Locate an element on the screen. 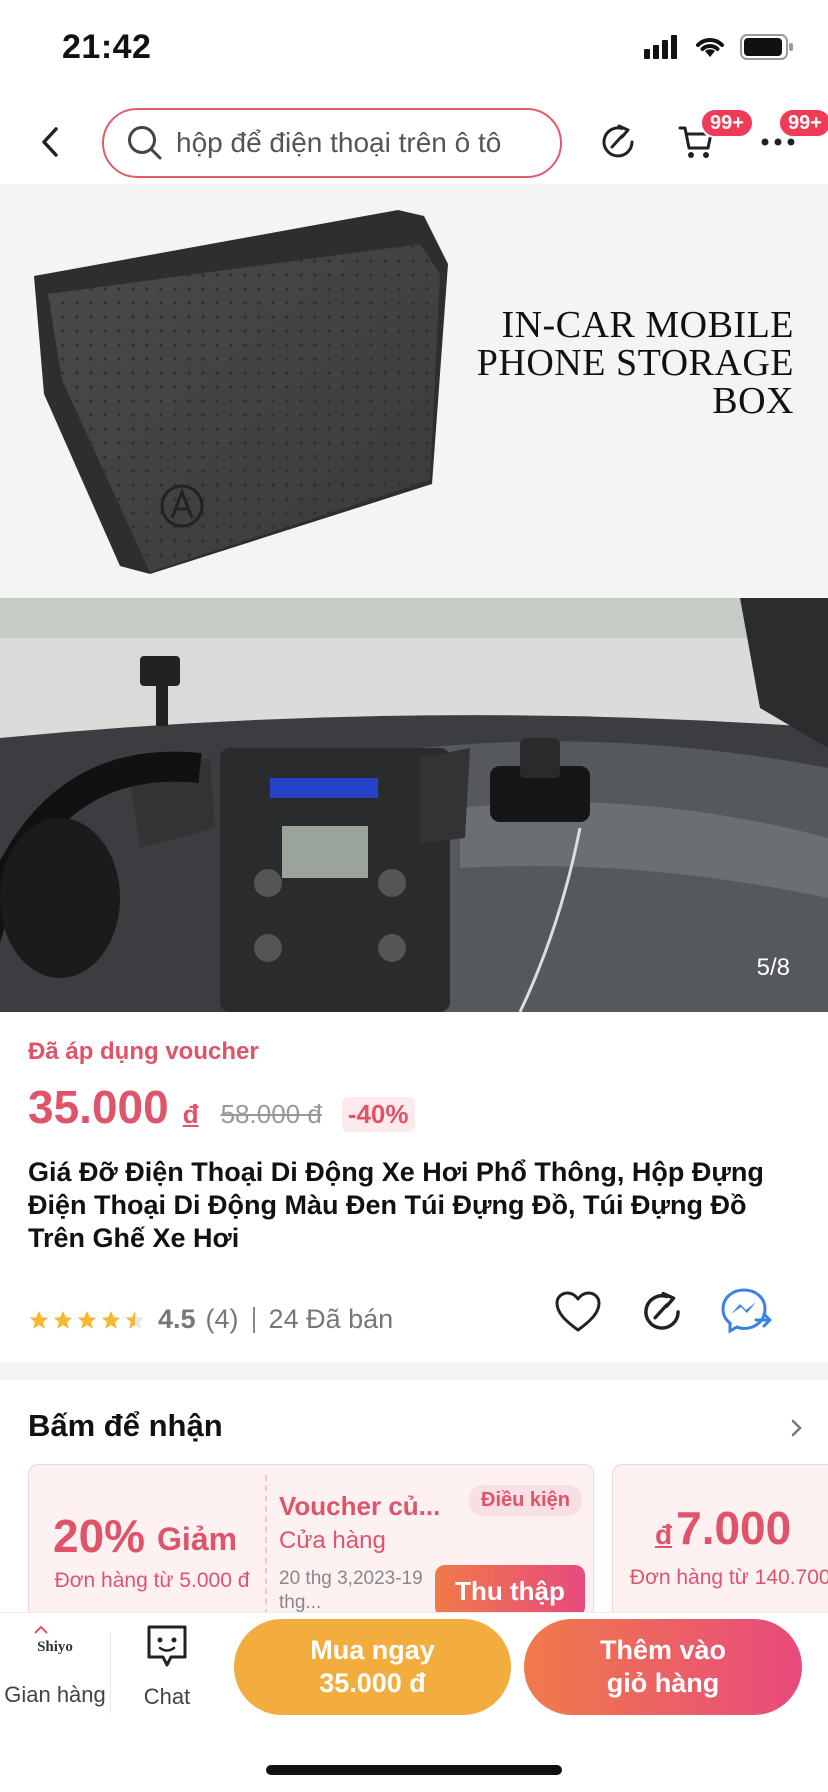  chevron-left-icon is located at coordinates (50, 142).